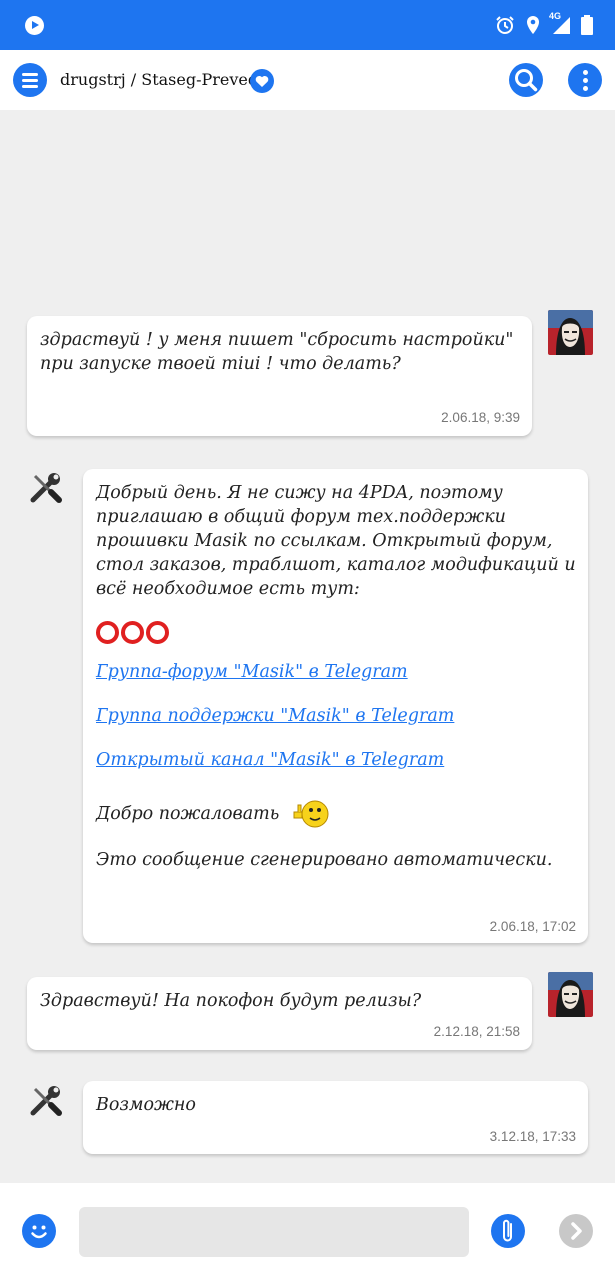 Image resolution: width=615 pixels, height=1280 pixels. Describe the element at coordinates (533, 25) in the screenshot. I see `location-icon` at that location.